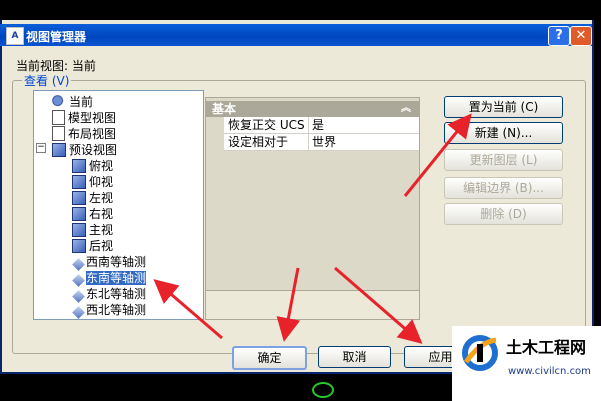 The width and height of the screenshot is (601, 401). What do you see at coordinates (526, 363) in the screenshot?
I see `watermark: 土木工程网 www.civilcn.com` at bounding box center [526, 363].